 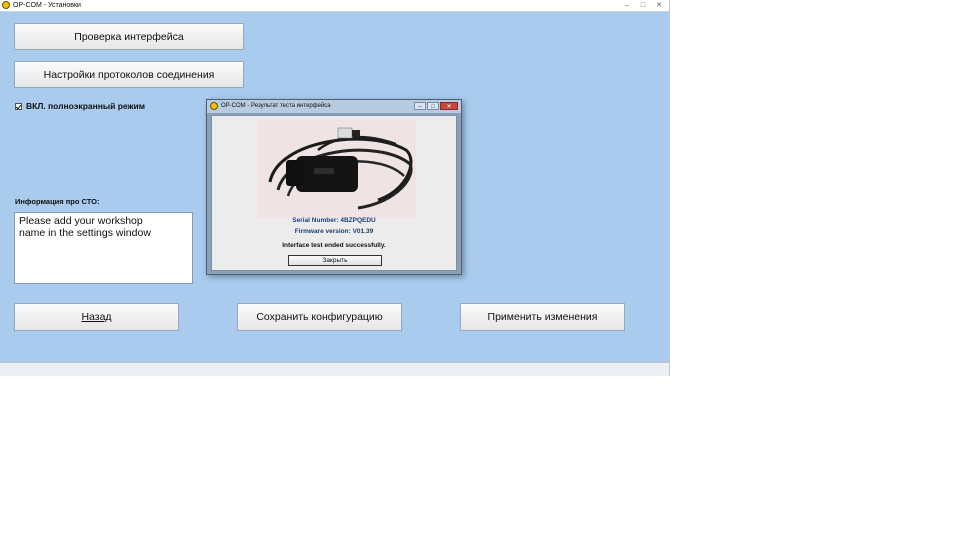 What do you see at coordinates (335, 260) in the screenshot?
I see `dialog-close-button: Закрыть` at bounding box center [335, 260].